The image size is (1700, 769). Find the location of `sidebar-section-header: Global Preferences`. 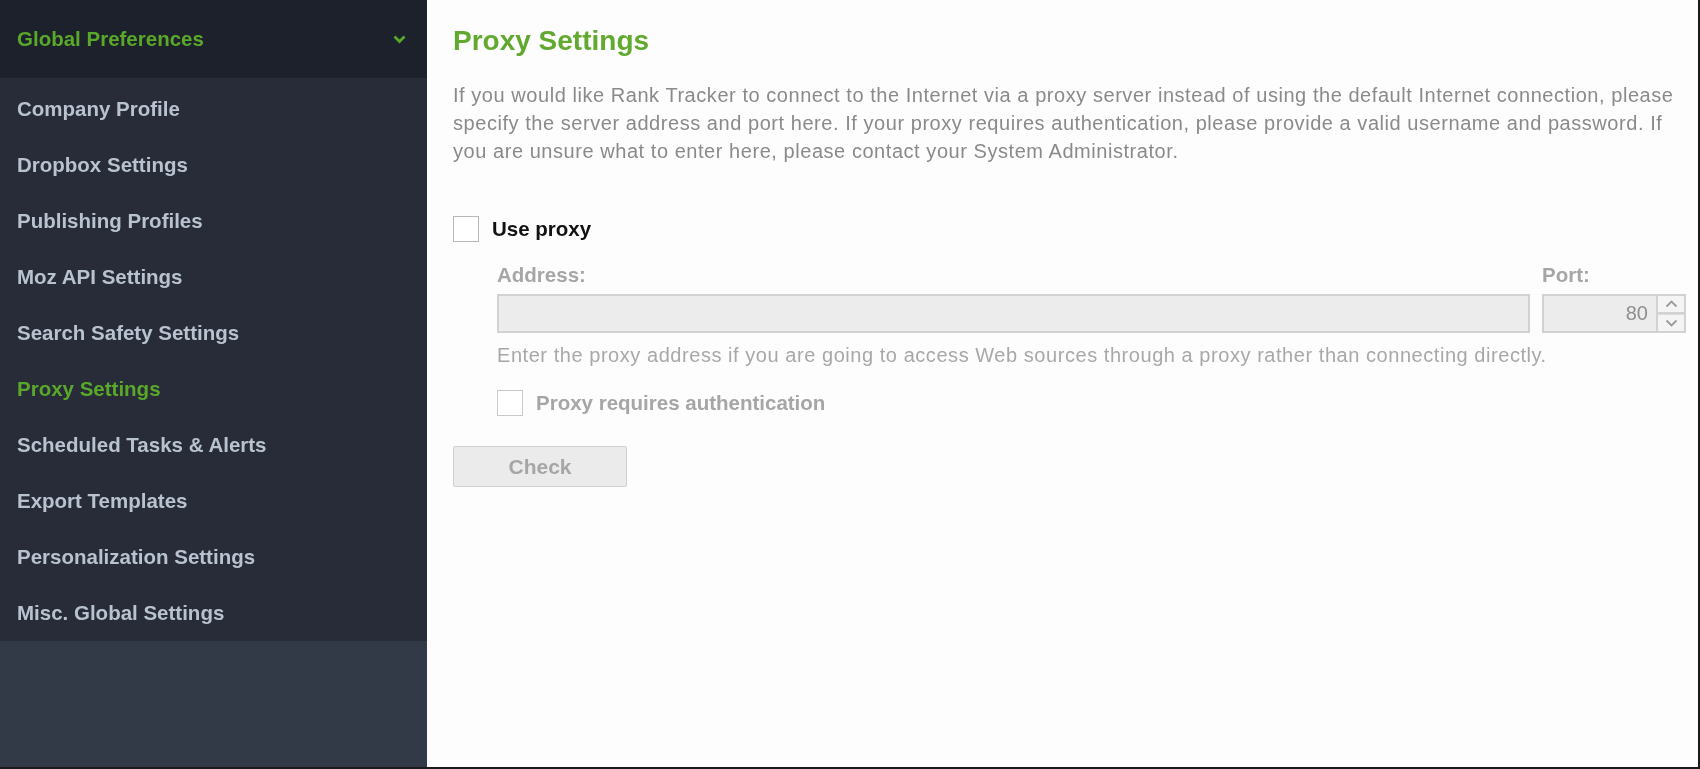

sidebar-section-header: Global Preferences is located at coordinates (213, 39).